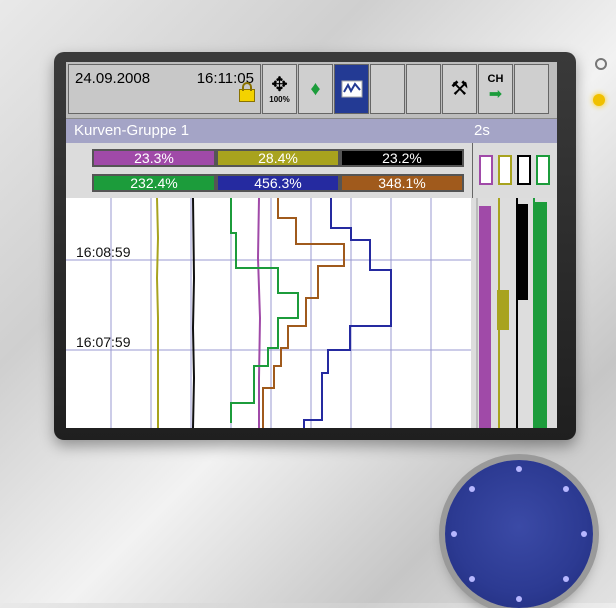 The height and width of the screenshot is (608, 616). I want to click on bargraph-panel, so click(514, 313).